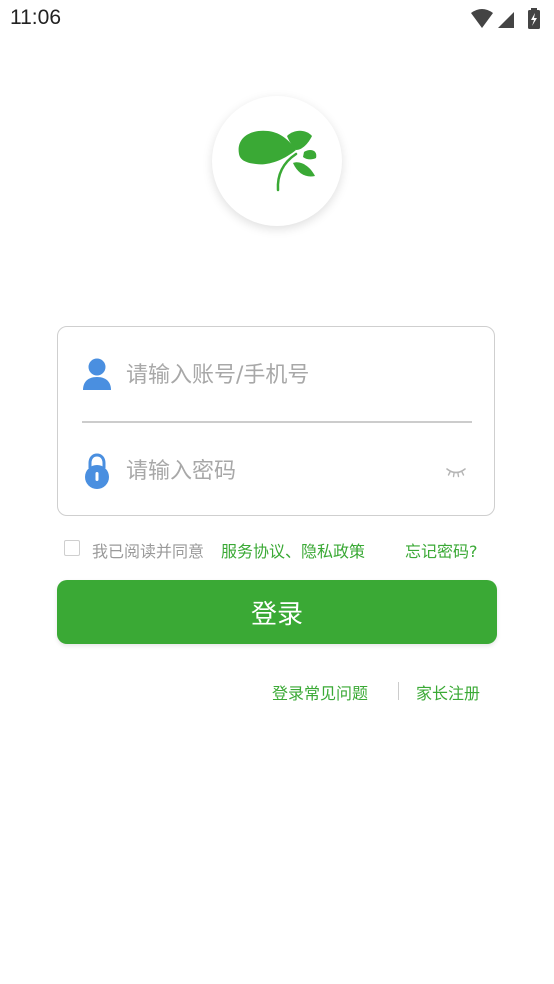  I want to click on account-input, so click(276, 375).